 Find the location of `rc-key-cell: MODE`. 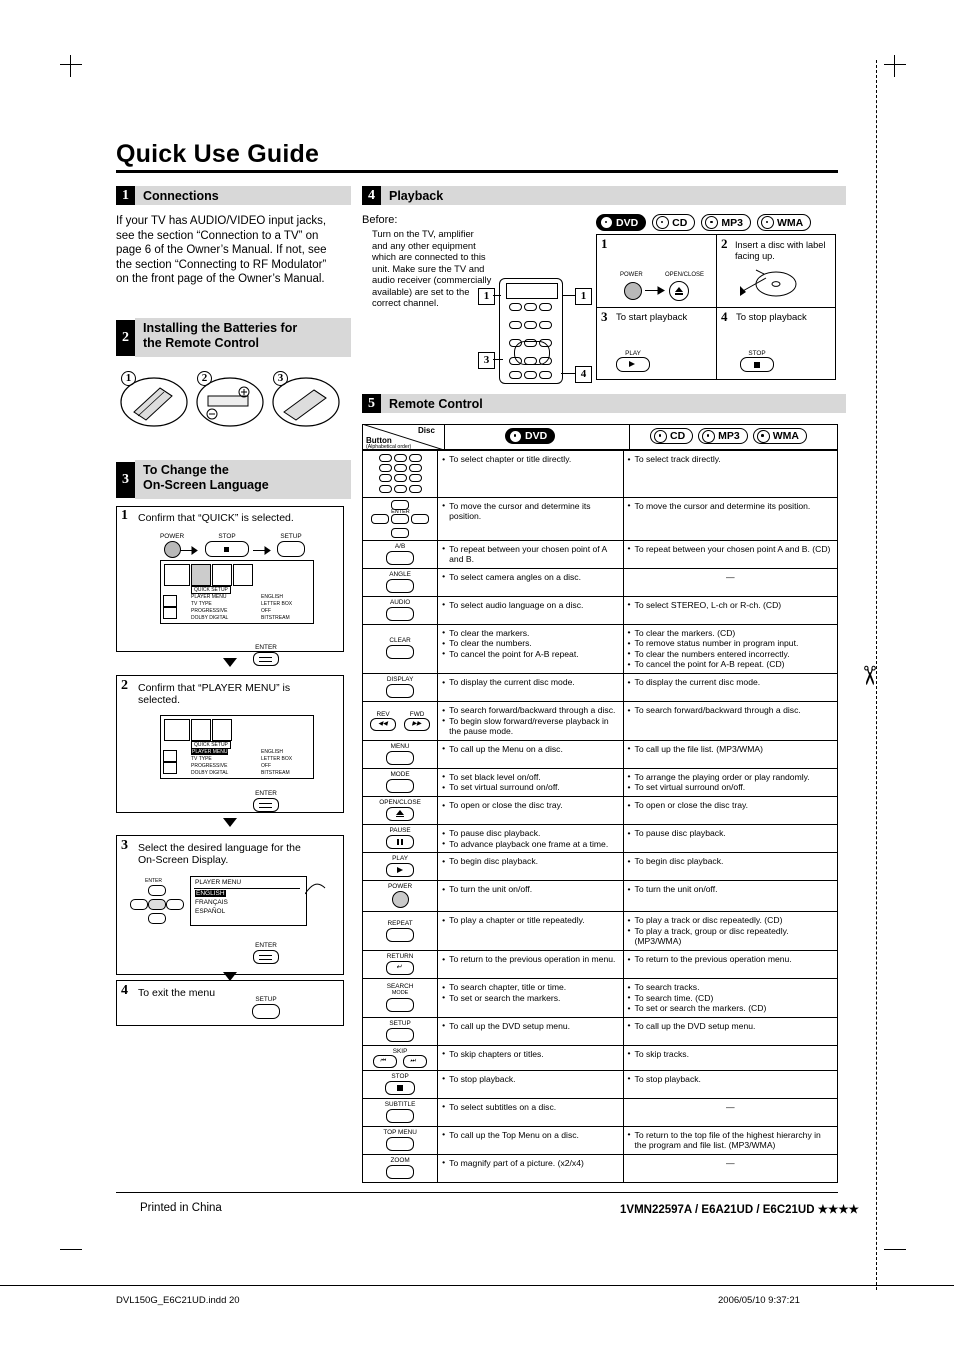

rc-key-cell: MODE is located at coordinates (400, 782).